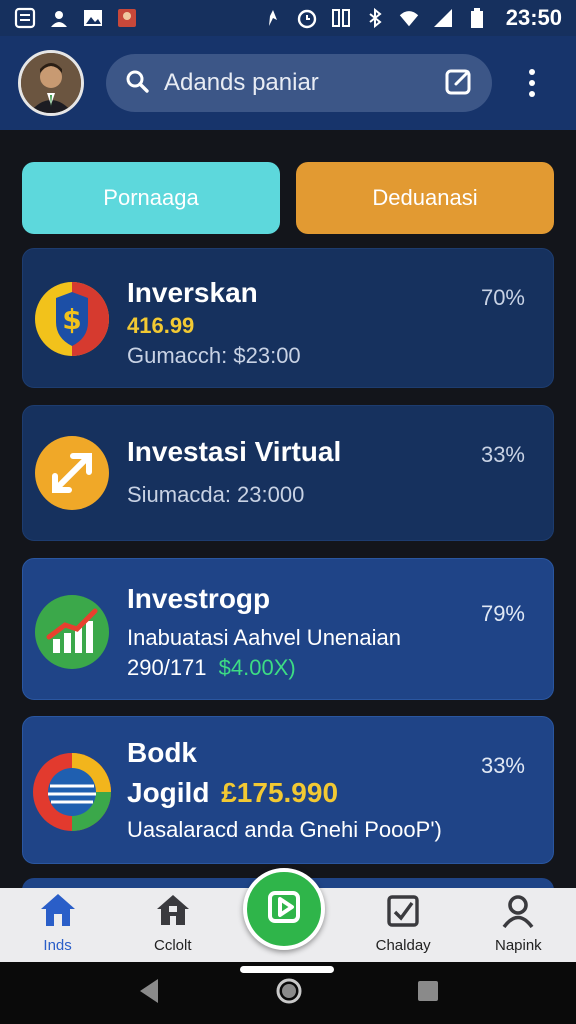 This screenshot has height=1024, width=576. I want to click on card-title: Investrogp, so click(199, 598).